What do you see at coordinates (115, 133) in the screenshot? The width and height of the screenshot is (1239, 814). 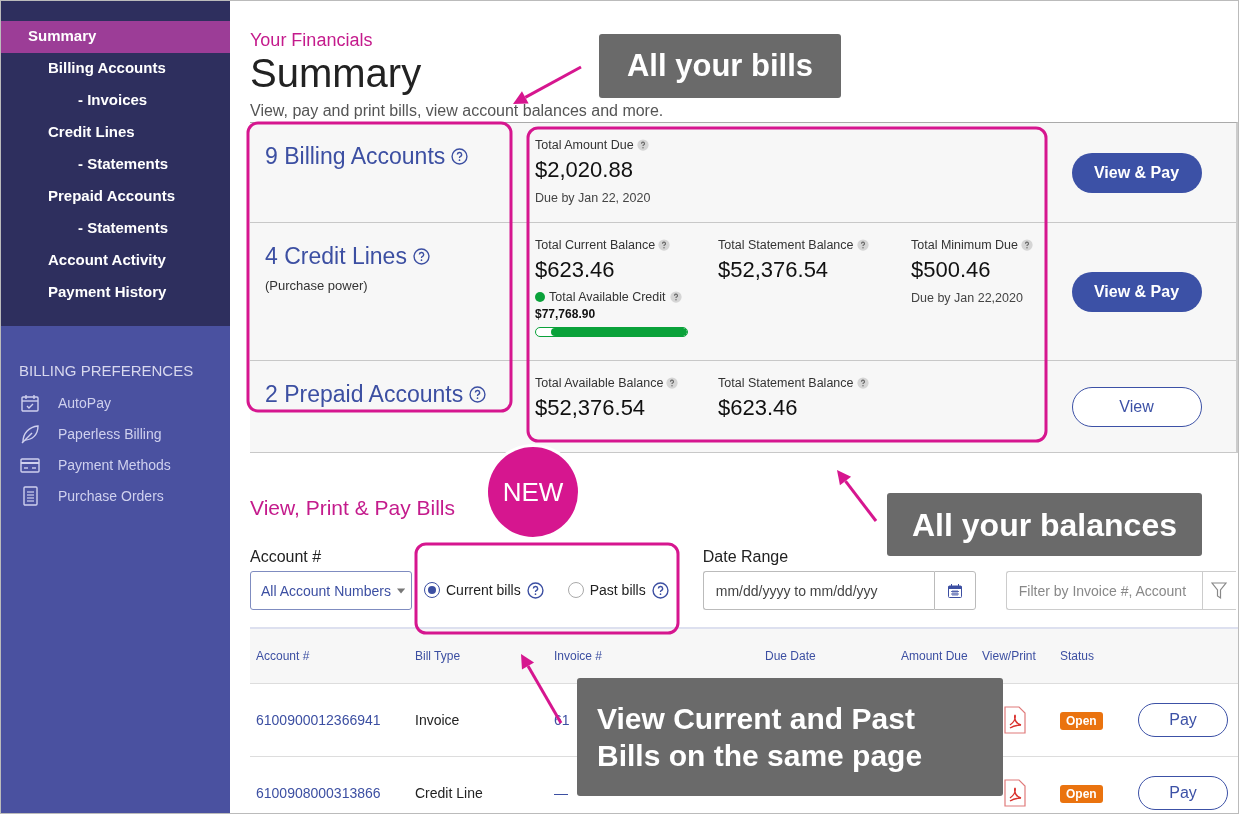 I see `sidebar-item: Credit Lines` at bounding box center [115, 133].